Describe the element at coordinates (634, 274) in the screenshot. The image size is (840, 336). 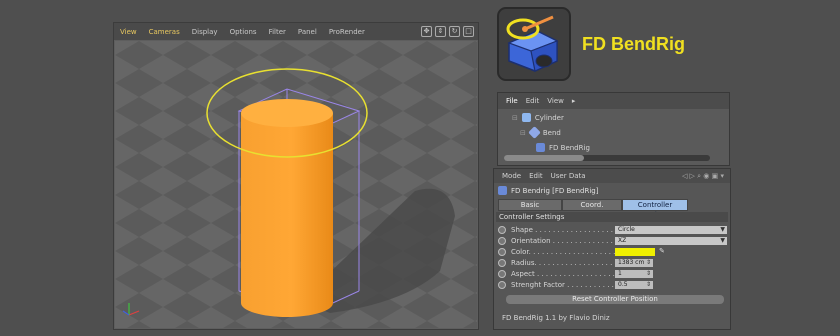
I see `aspect-field: 1 ⇕` at that location.